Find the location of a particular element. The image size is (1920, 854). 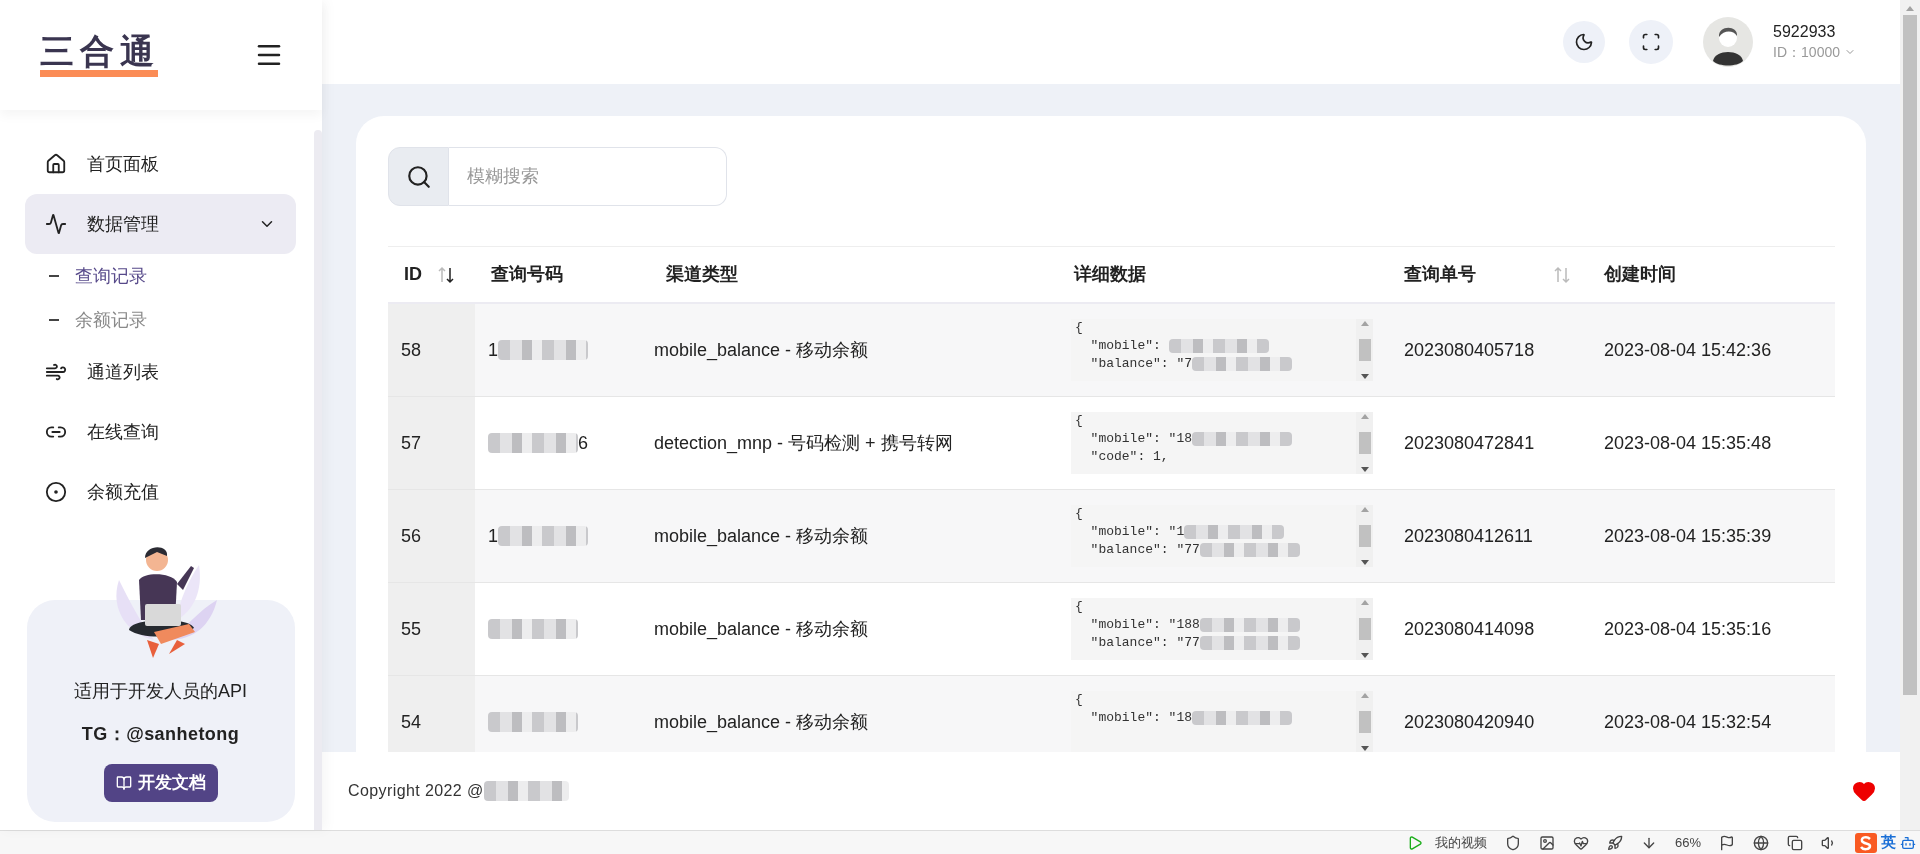

search-button is located at coordinates (418, 176).